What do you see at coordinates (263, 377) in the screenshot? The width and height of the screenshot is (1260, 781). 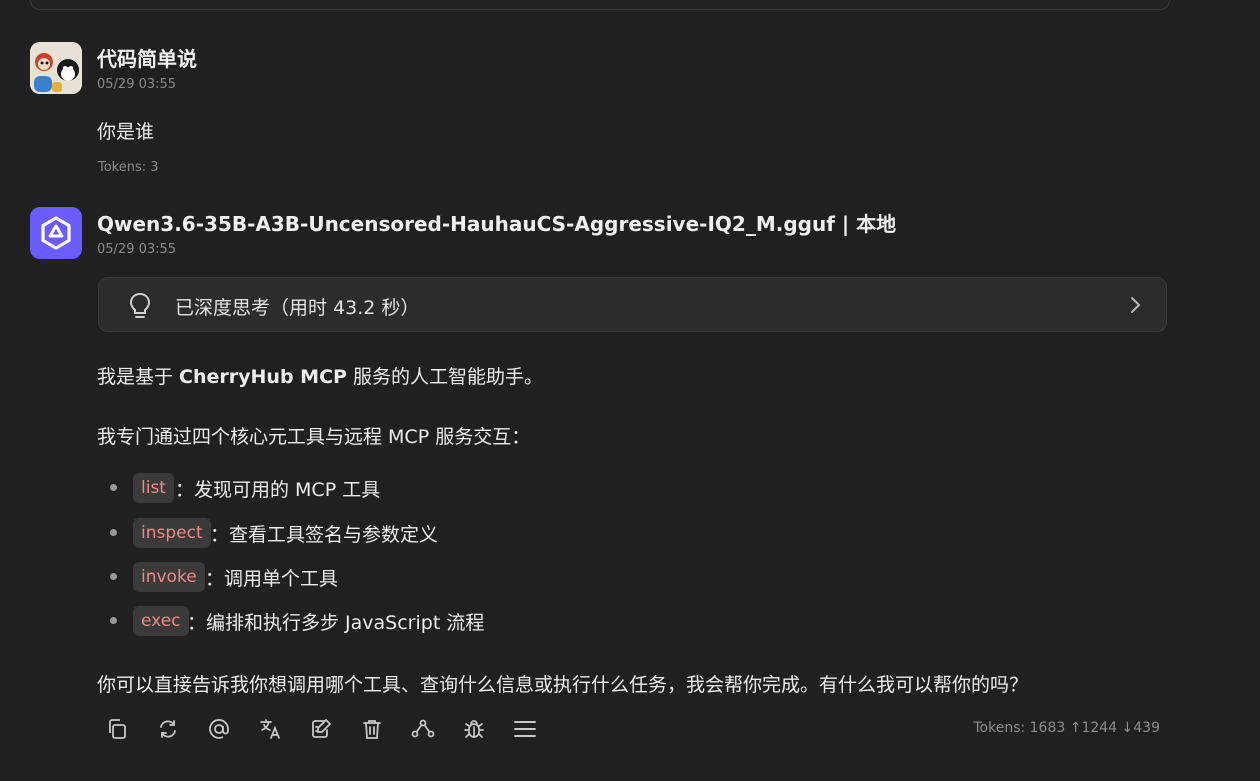 I see `p1-bold: CherryHub MCP` at bounding box center [263, 377].